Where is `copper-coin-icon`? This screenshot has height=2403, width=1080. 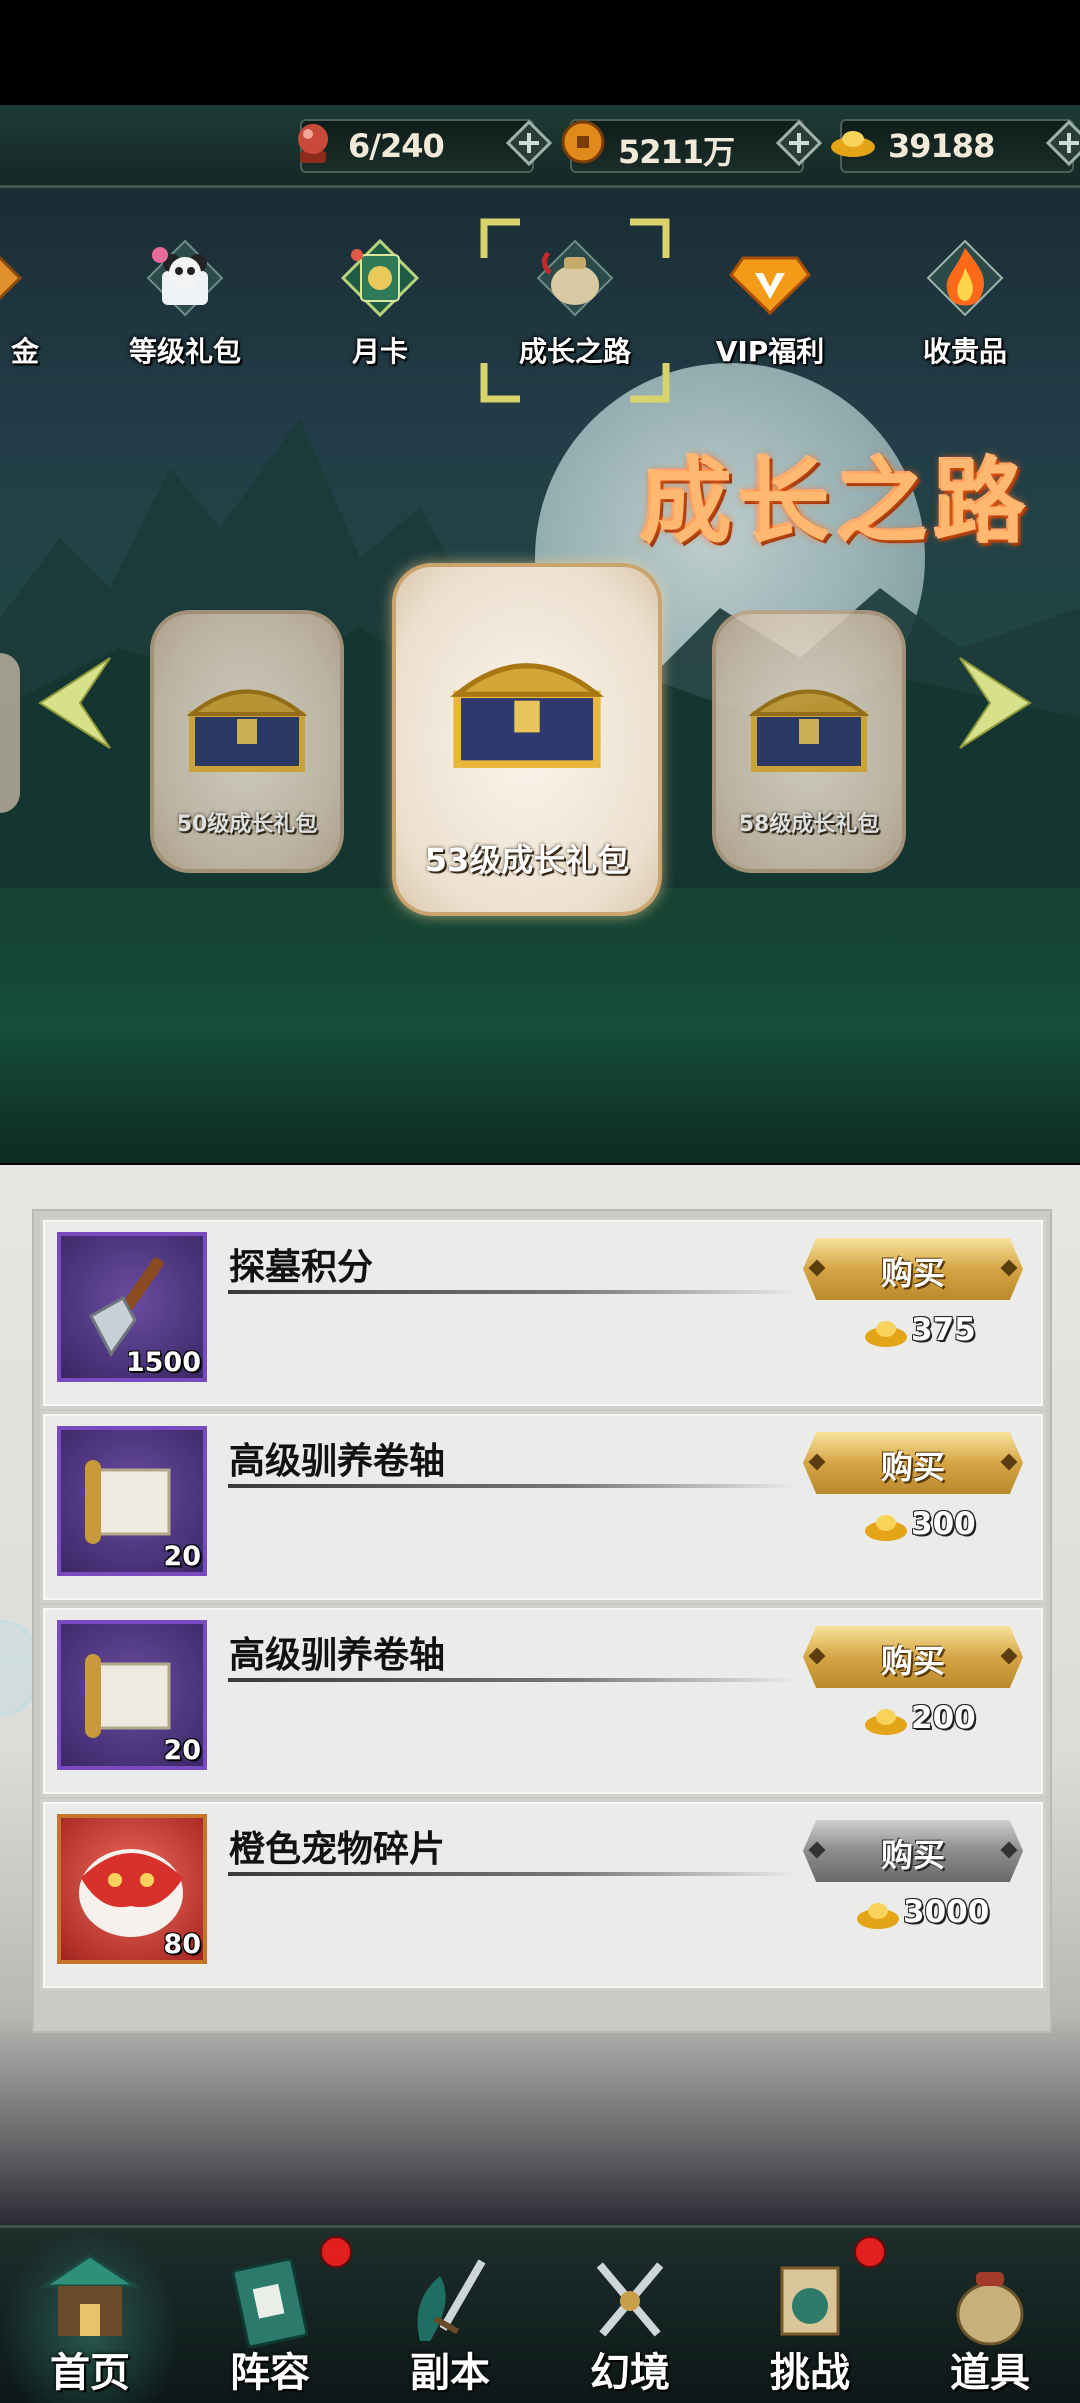 copper-coin-icon is located at coordinates (583, 142).